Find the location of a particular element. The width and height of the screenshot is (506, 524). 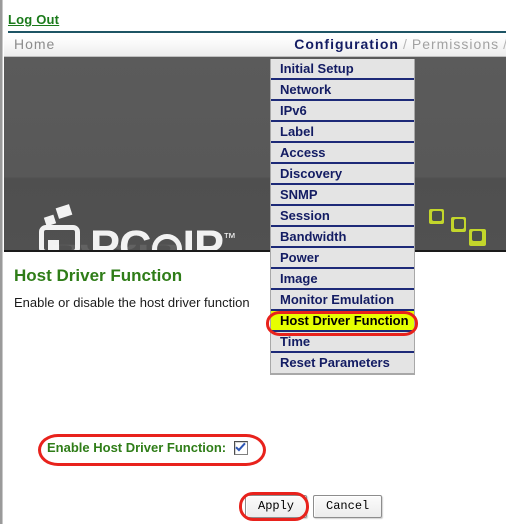

menu-item-time: Time is located at coordinates (342, 342).